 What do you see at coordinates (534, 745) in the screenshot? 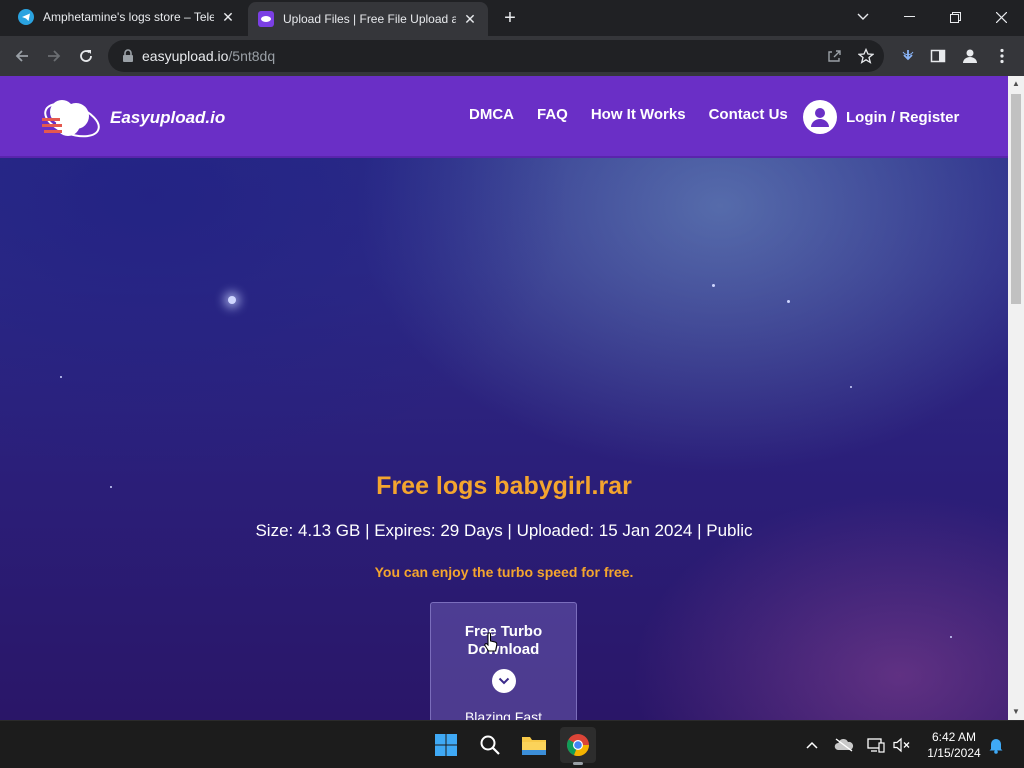
I see `file-explorer-icon` at bounding box center [534, 745].